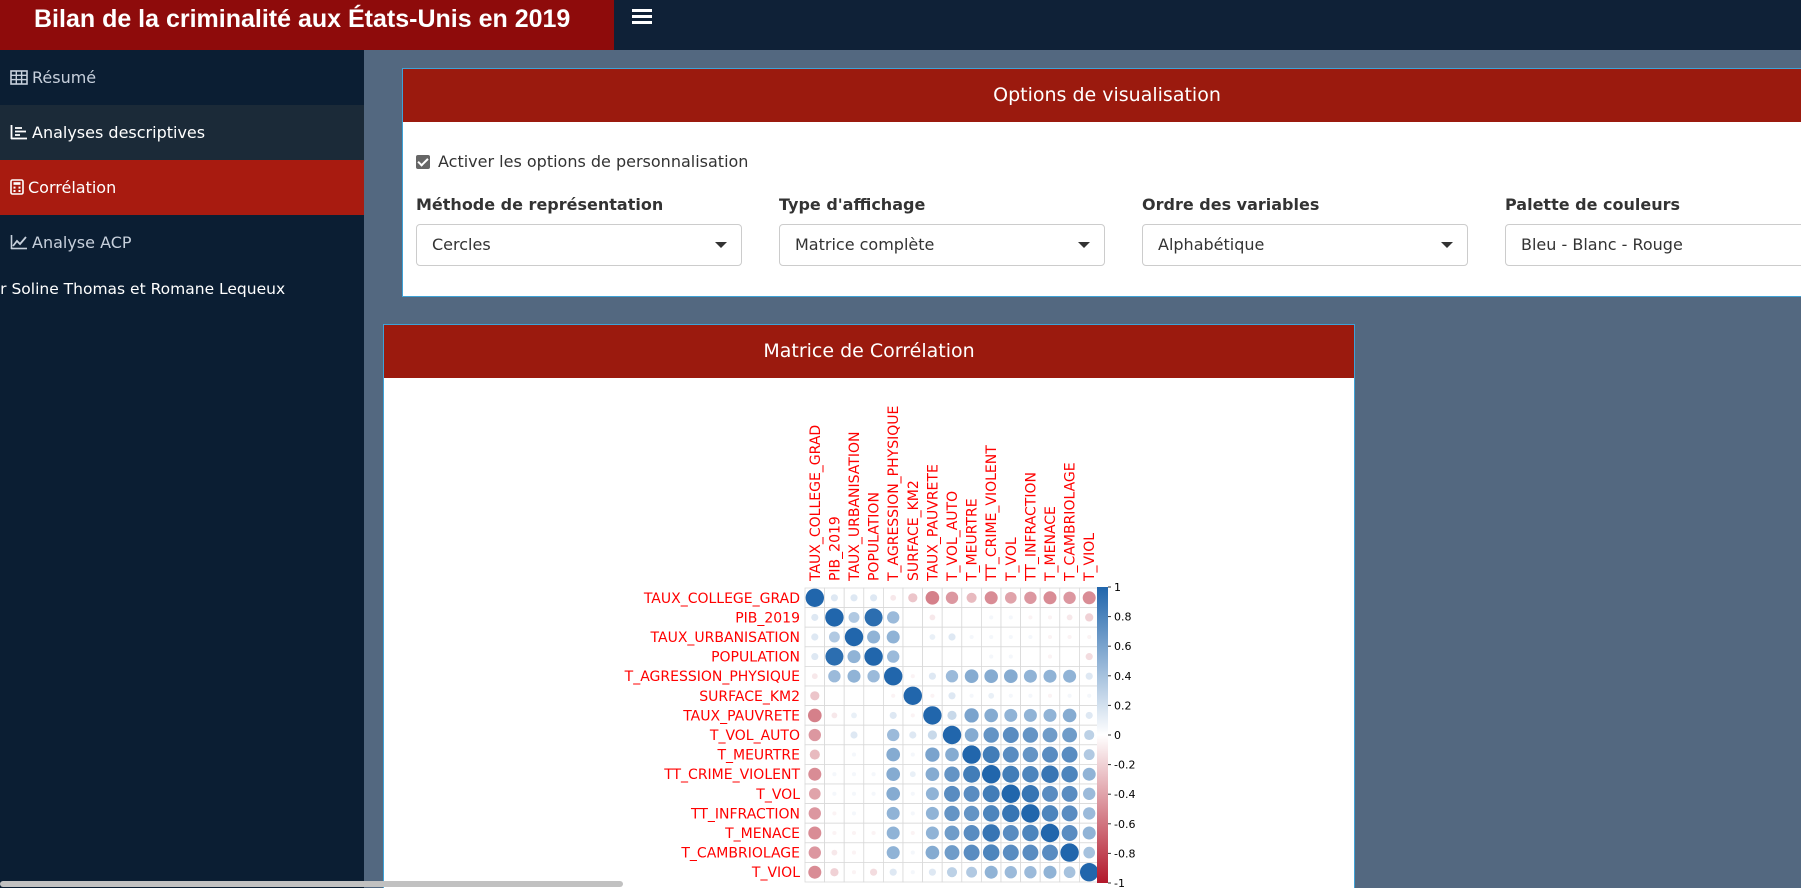  I want to click on legend-tick-label: 0.8, so click(1123, 617).